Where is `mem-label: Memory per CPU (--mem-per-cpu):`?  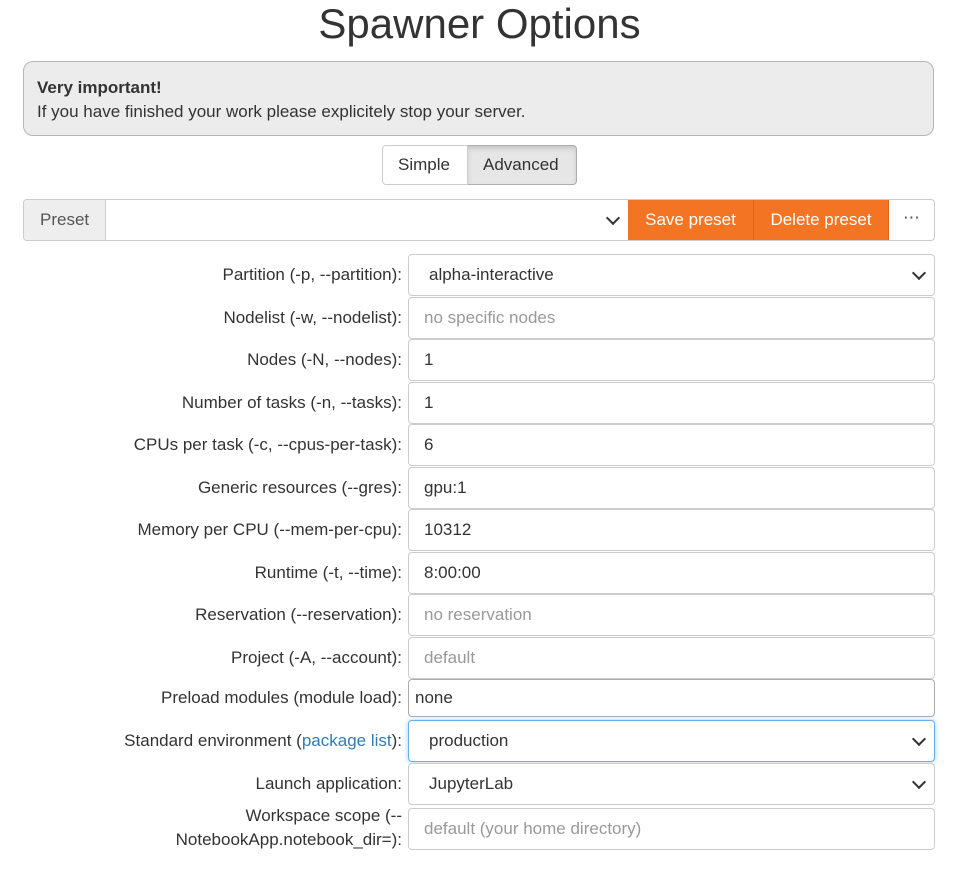 mem-label: Memory per CPU (--mem-per-cpu): is located at coordinates (269, 529).